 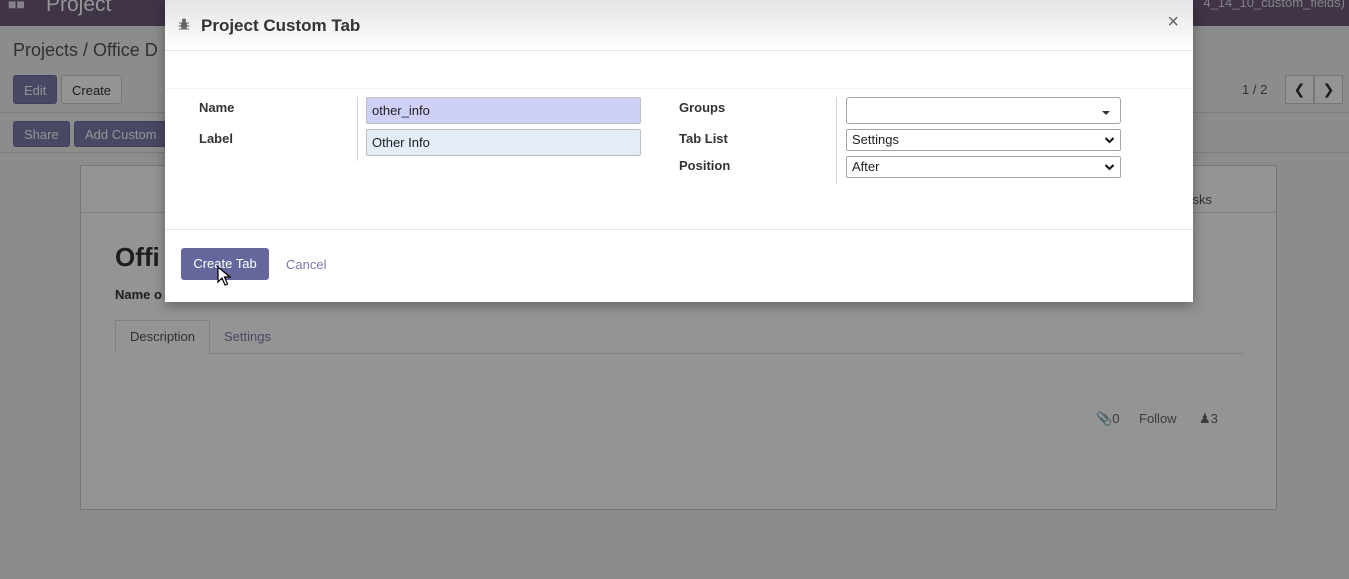 I want to click on cancel-button: Cancel, so click(x=306, y=264).